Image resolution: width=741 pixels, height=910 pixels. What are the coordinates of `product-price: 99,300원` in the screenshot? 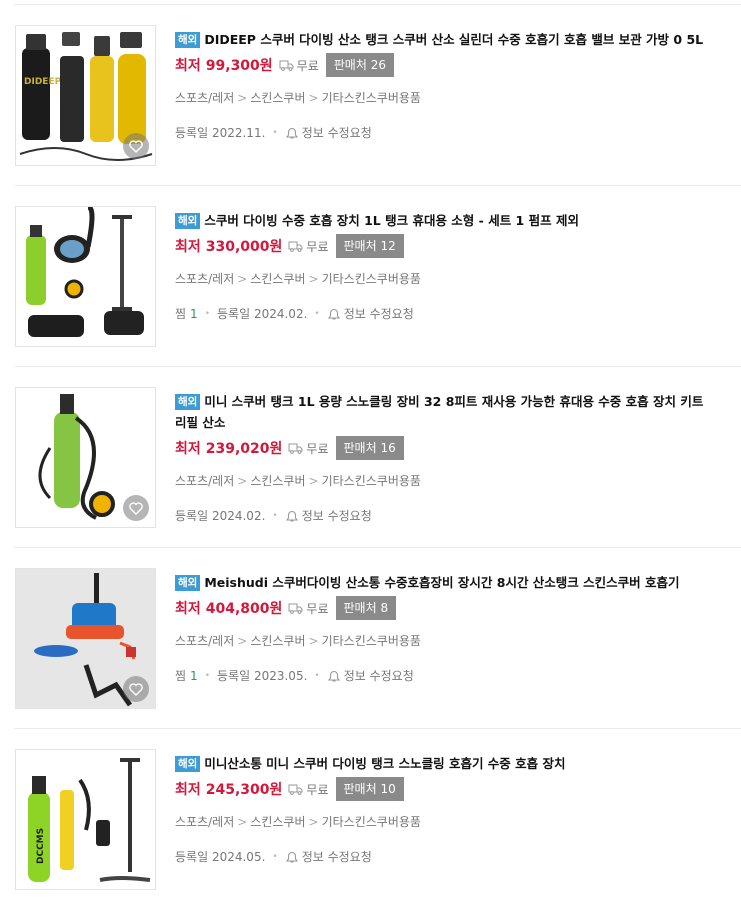 It's located at (239, 65).